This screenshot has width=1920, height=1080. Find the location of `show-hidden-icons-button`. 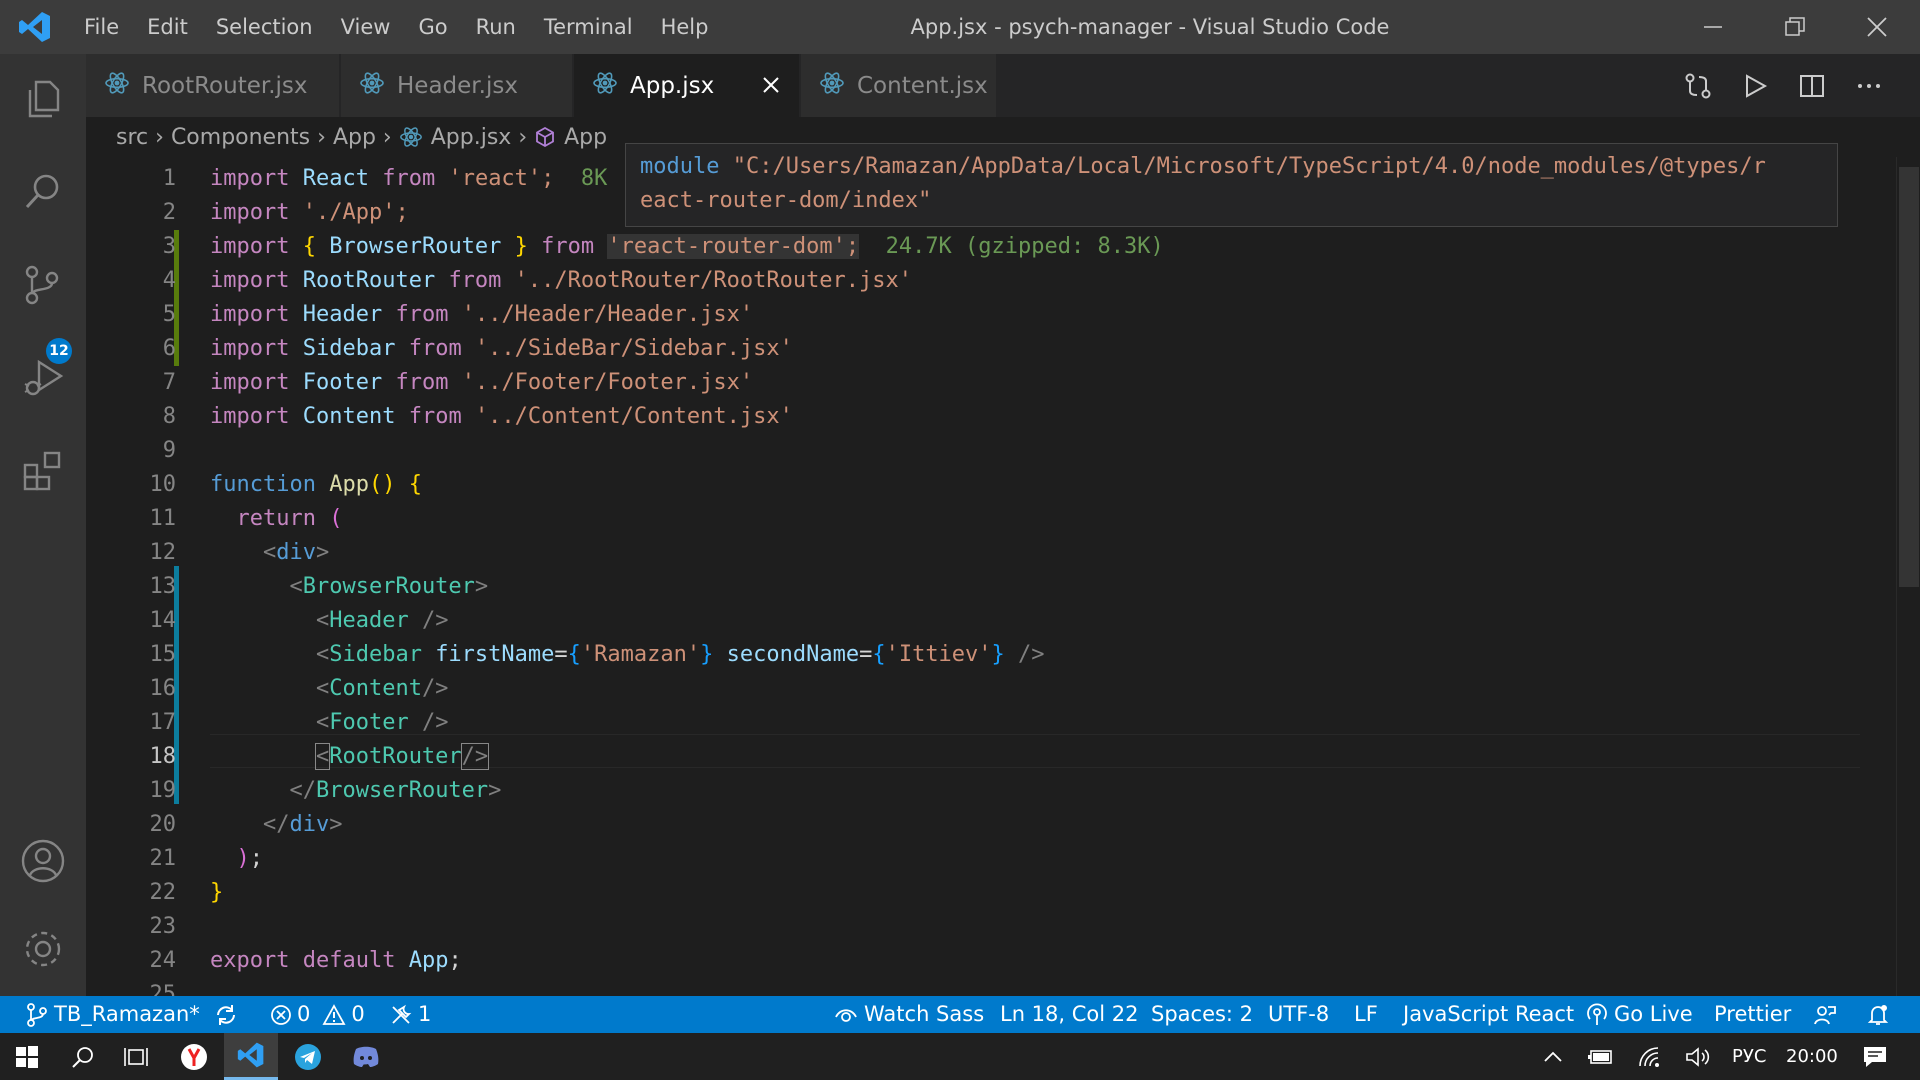

show-hidden-icons-button is located at coordinates (1553, 1056).